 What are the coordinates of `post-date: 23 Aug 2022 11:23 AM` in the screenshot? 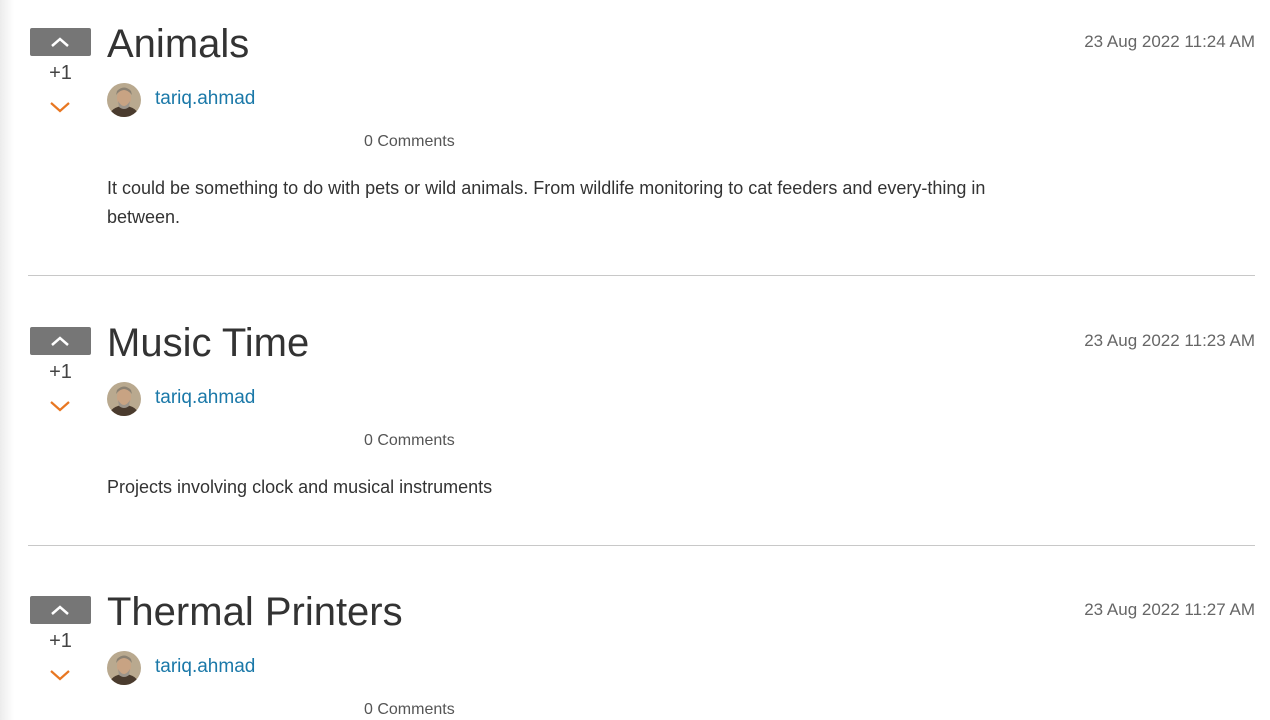 It's located at (1169, 340).